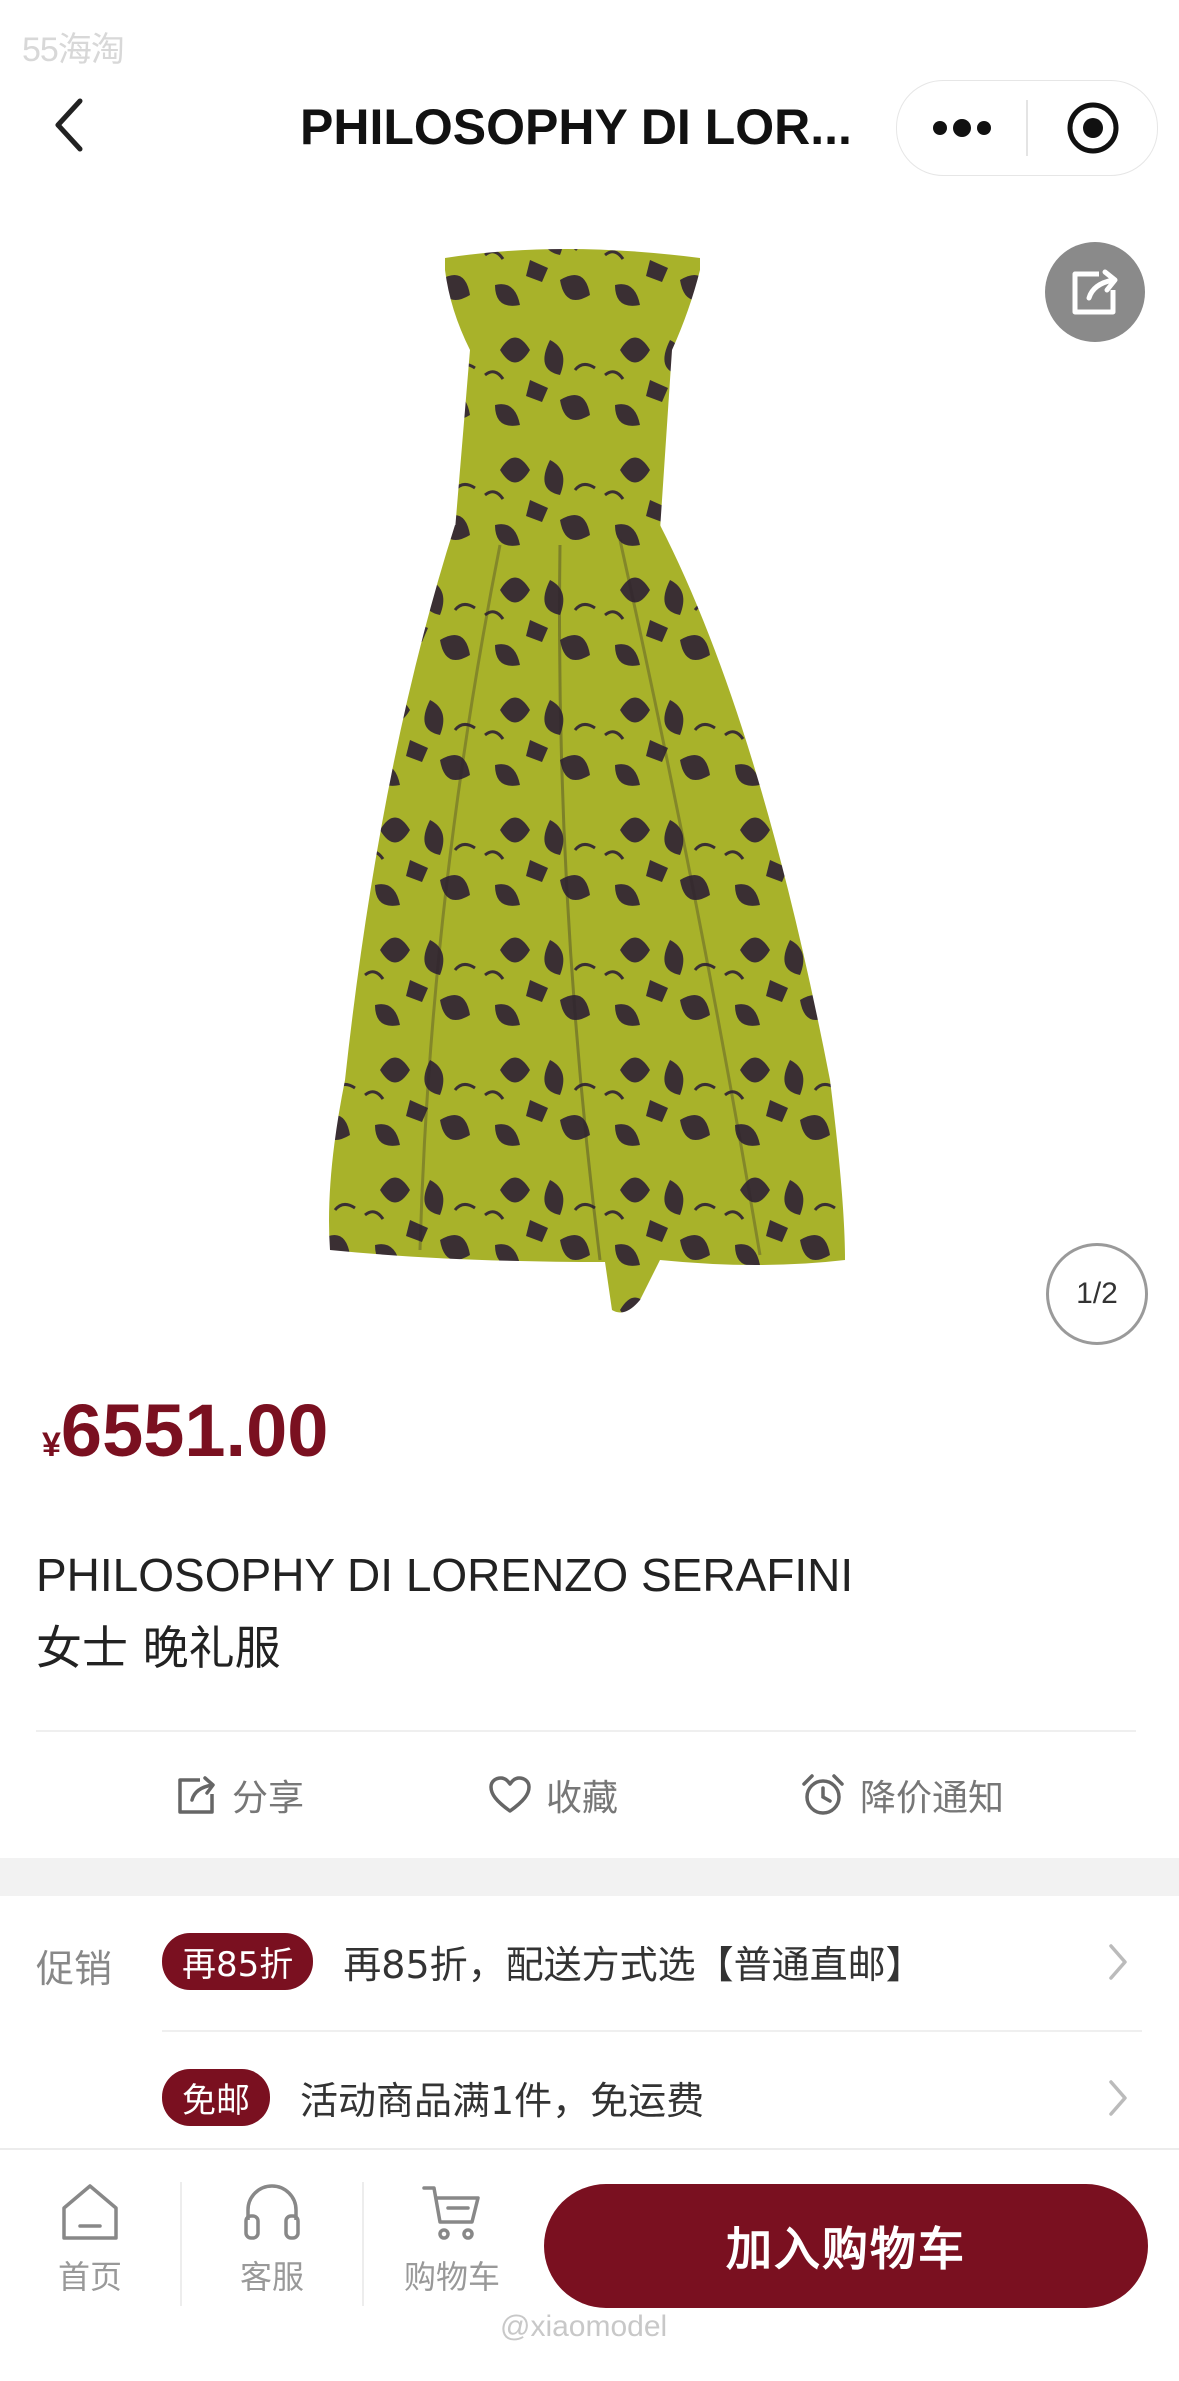 Image resolution: width=1179 pixels, height=2381 pixels. What do you see at coordinates (90, 2255) in the screenshot?
I see `tab-home: 首页` at bounding box center [90, 2255].